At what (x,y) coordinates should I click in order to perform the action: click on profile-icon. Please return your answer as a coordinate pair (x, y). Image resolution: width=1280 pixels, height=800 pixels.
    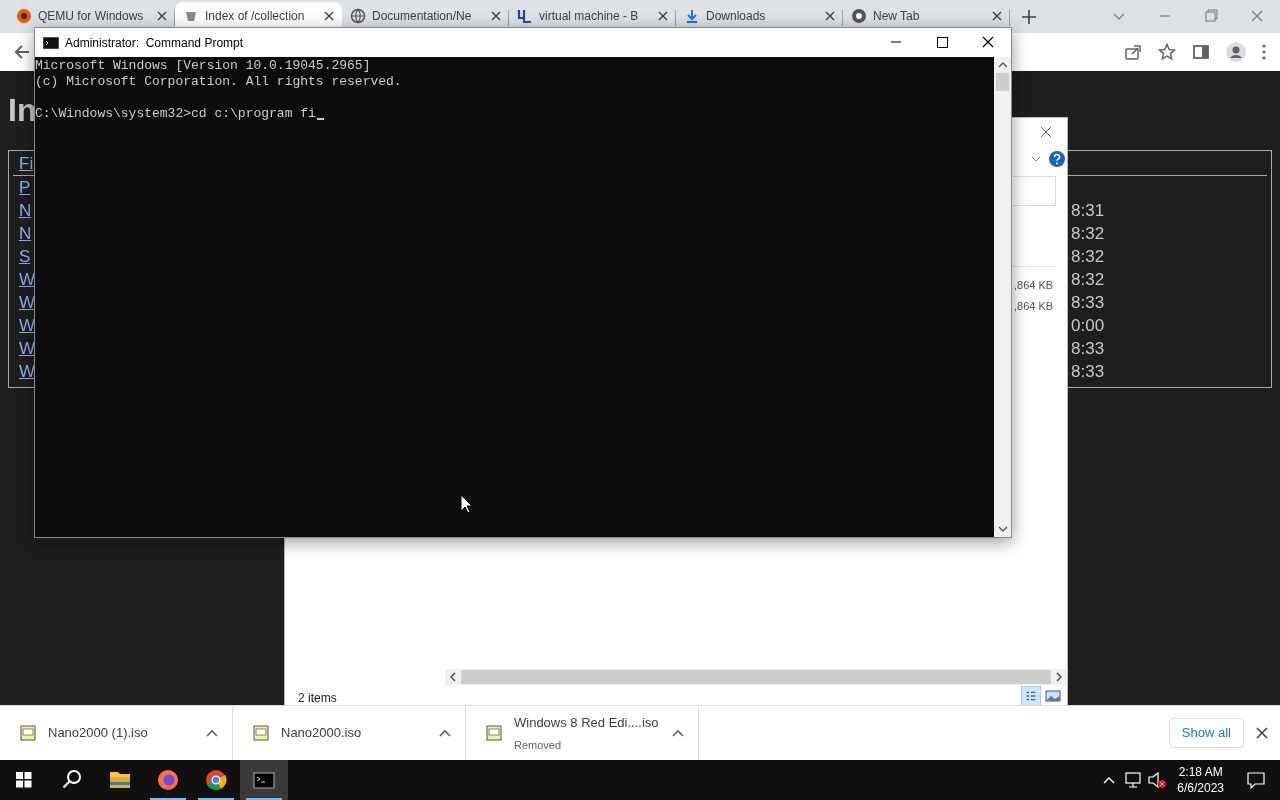
    Looking at the image, I should click on (1236, 52).